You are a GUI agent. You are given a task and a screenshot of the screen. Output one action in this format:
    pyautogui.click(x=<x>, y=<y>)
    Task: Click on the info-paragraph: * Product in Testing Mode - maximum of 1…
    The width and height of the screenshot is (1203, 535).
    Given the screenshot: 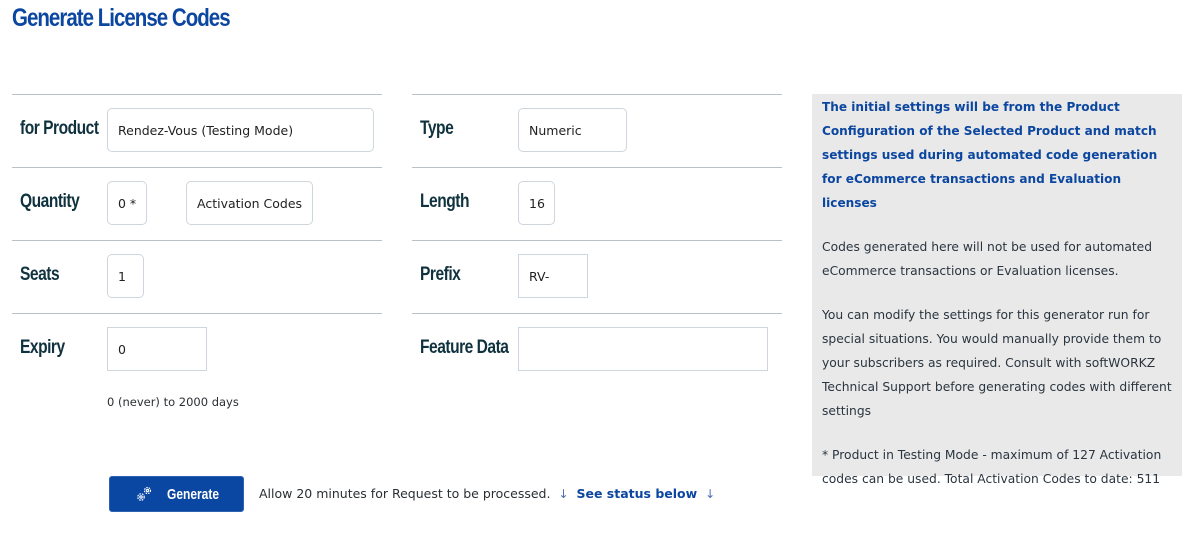 What is the action you would take?
    pyautogui.click(x=992, y=467)
    